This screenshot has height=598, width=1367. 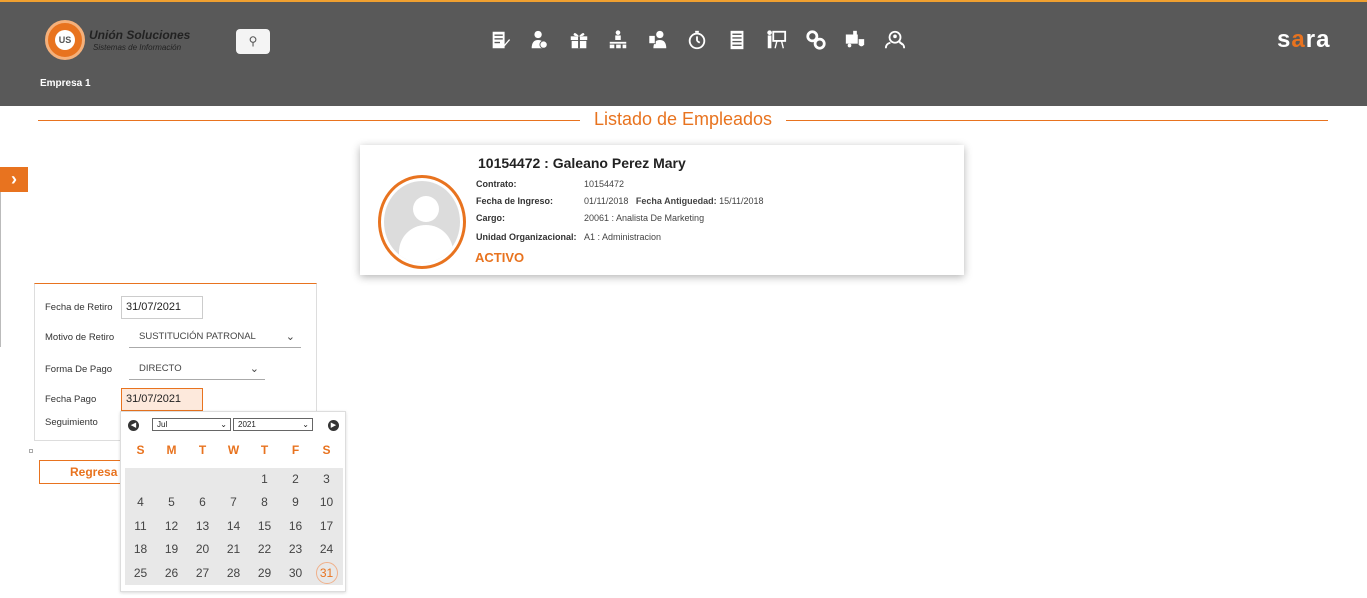 I want to click on motivo-retiro-select: SUSTITUCIÓN PATRONAL ⌄, so click(x=215, y=338).